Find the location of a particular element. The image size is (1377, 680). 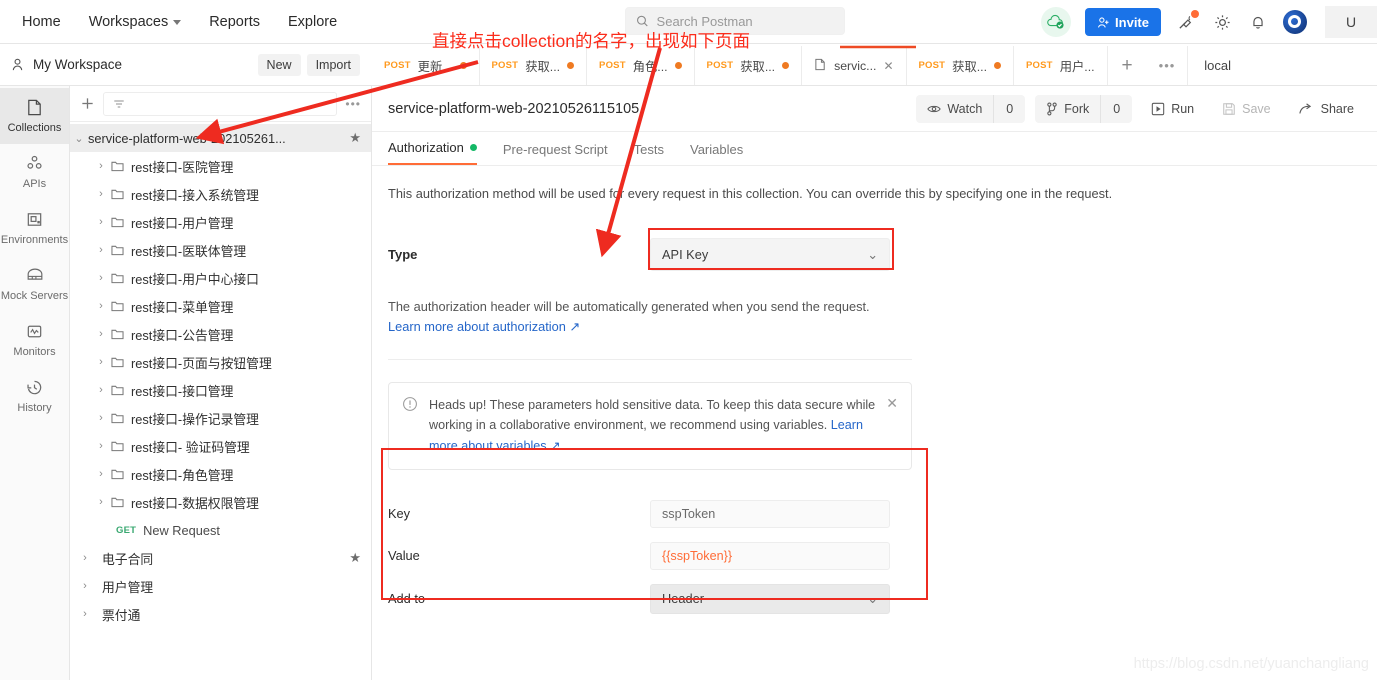

sidebar-filter-input is located at coordinates (220, 103).